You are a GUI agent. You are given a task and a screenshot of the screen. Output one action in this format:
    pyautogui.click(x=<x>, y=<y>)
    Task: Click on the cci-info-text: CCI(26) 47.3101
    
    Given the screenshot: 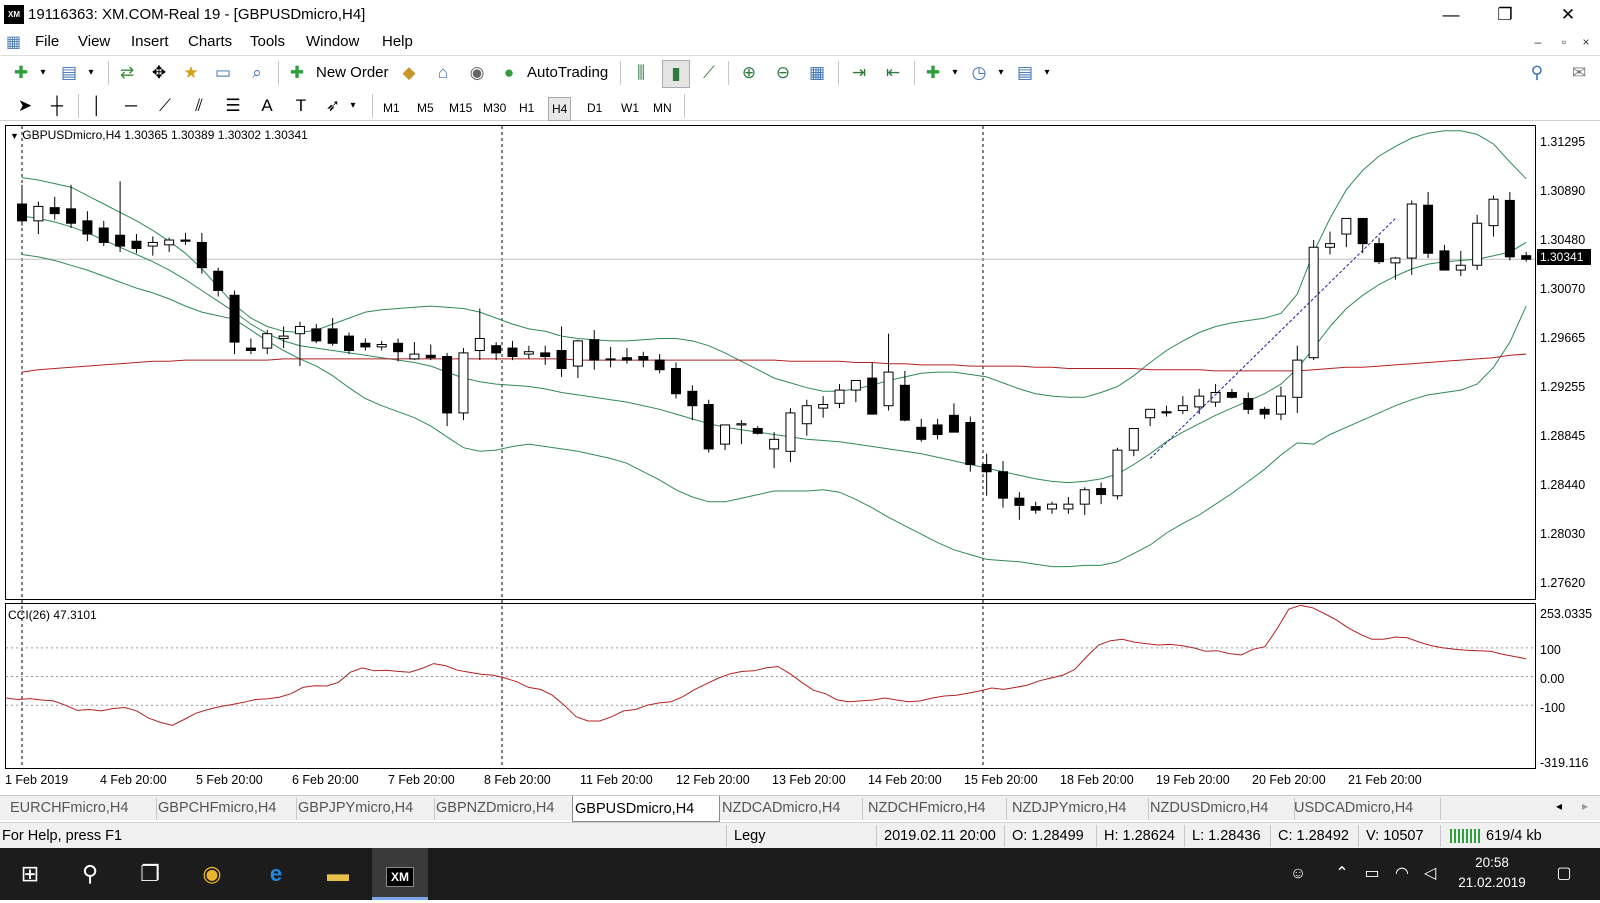 What is the action you would take?
    pyautogui.click(x=52, y=615)
    